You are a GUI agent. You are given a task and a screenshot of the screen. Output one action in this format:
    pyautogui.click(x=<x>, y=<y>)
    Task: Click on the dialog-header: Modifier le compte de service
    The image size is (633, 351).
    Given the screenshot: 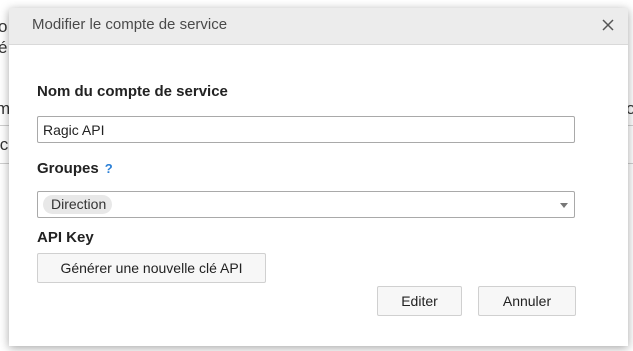 What is the action you would take?
    pyautogui.click(x=318, y=26)
    